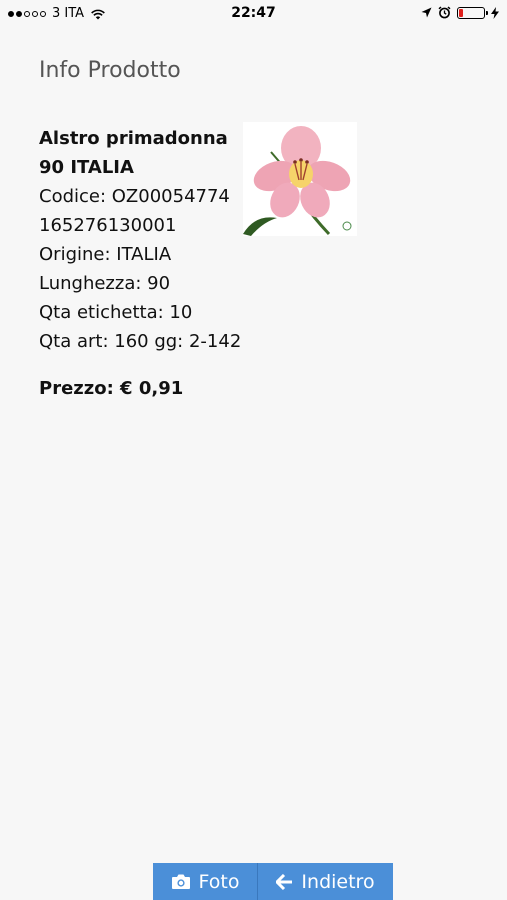  I want to click on product-name-line1: Alstro primadonna, so click(133, 138).